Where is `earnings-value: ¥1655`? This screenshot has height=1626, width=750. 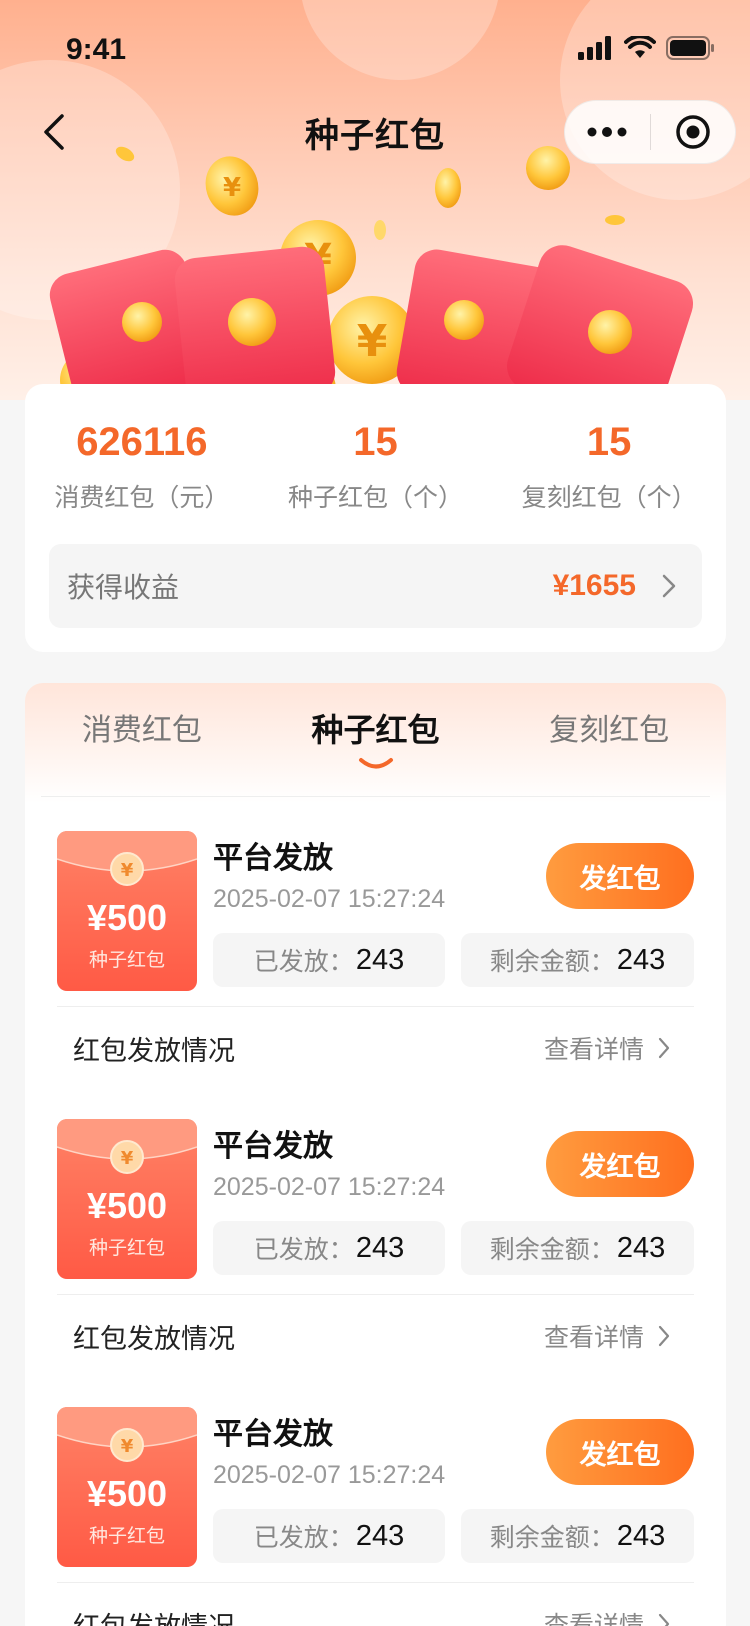 earnings-value: ¥1655 is located at coordinates (594, 585).